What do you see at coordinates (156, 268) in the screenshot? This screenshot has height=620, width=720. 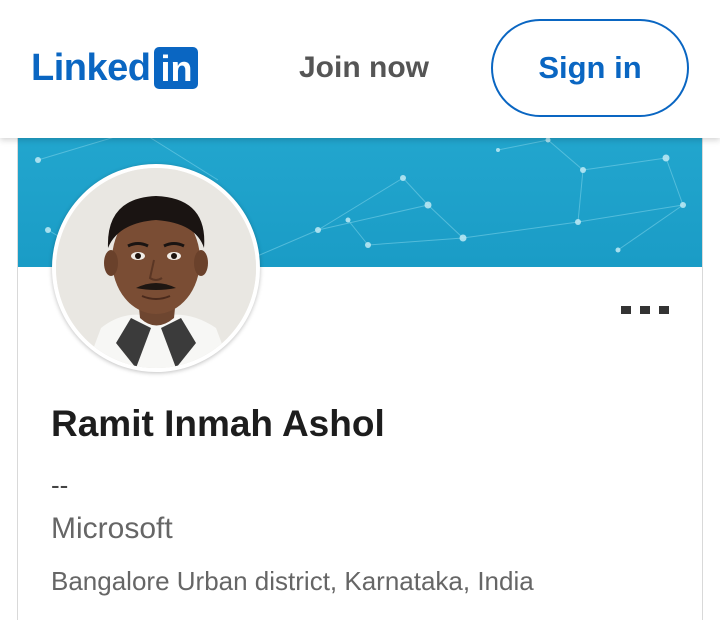 I see `profile-photo` at bounding box center [156, 268].